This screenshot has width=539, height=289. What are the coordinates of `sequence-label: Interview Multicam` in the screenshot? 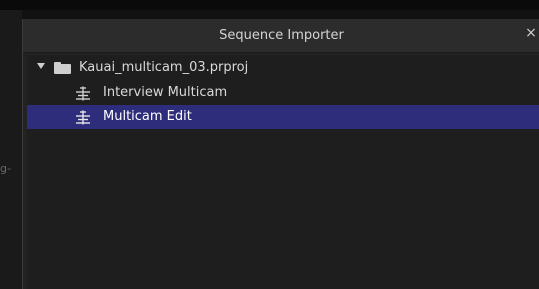 It's located at (165, 92).